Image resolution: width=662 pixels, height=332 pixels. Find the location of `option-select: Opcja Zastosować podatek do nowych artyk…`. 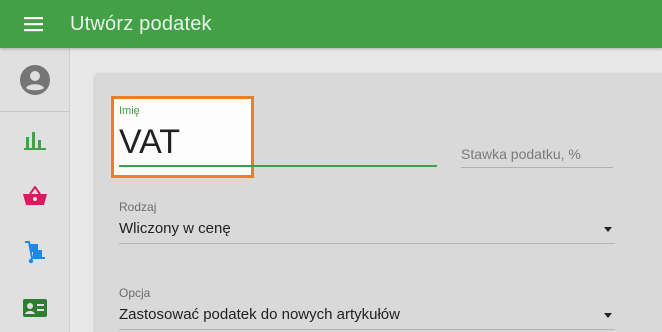

option-select: Opcja Zastosować podatek do nowych artyk… is located at coordinates (367, 309).